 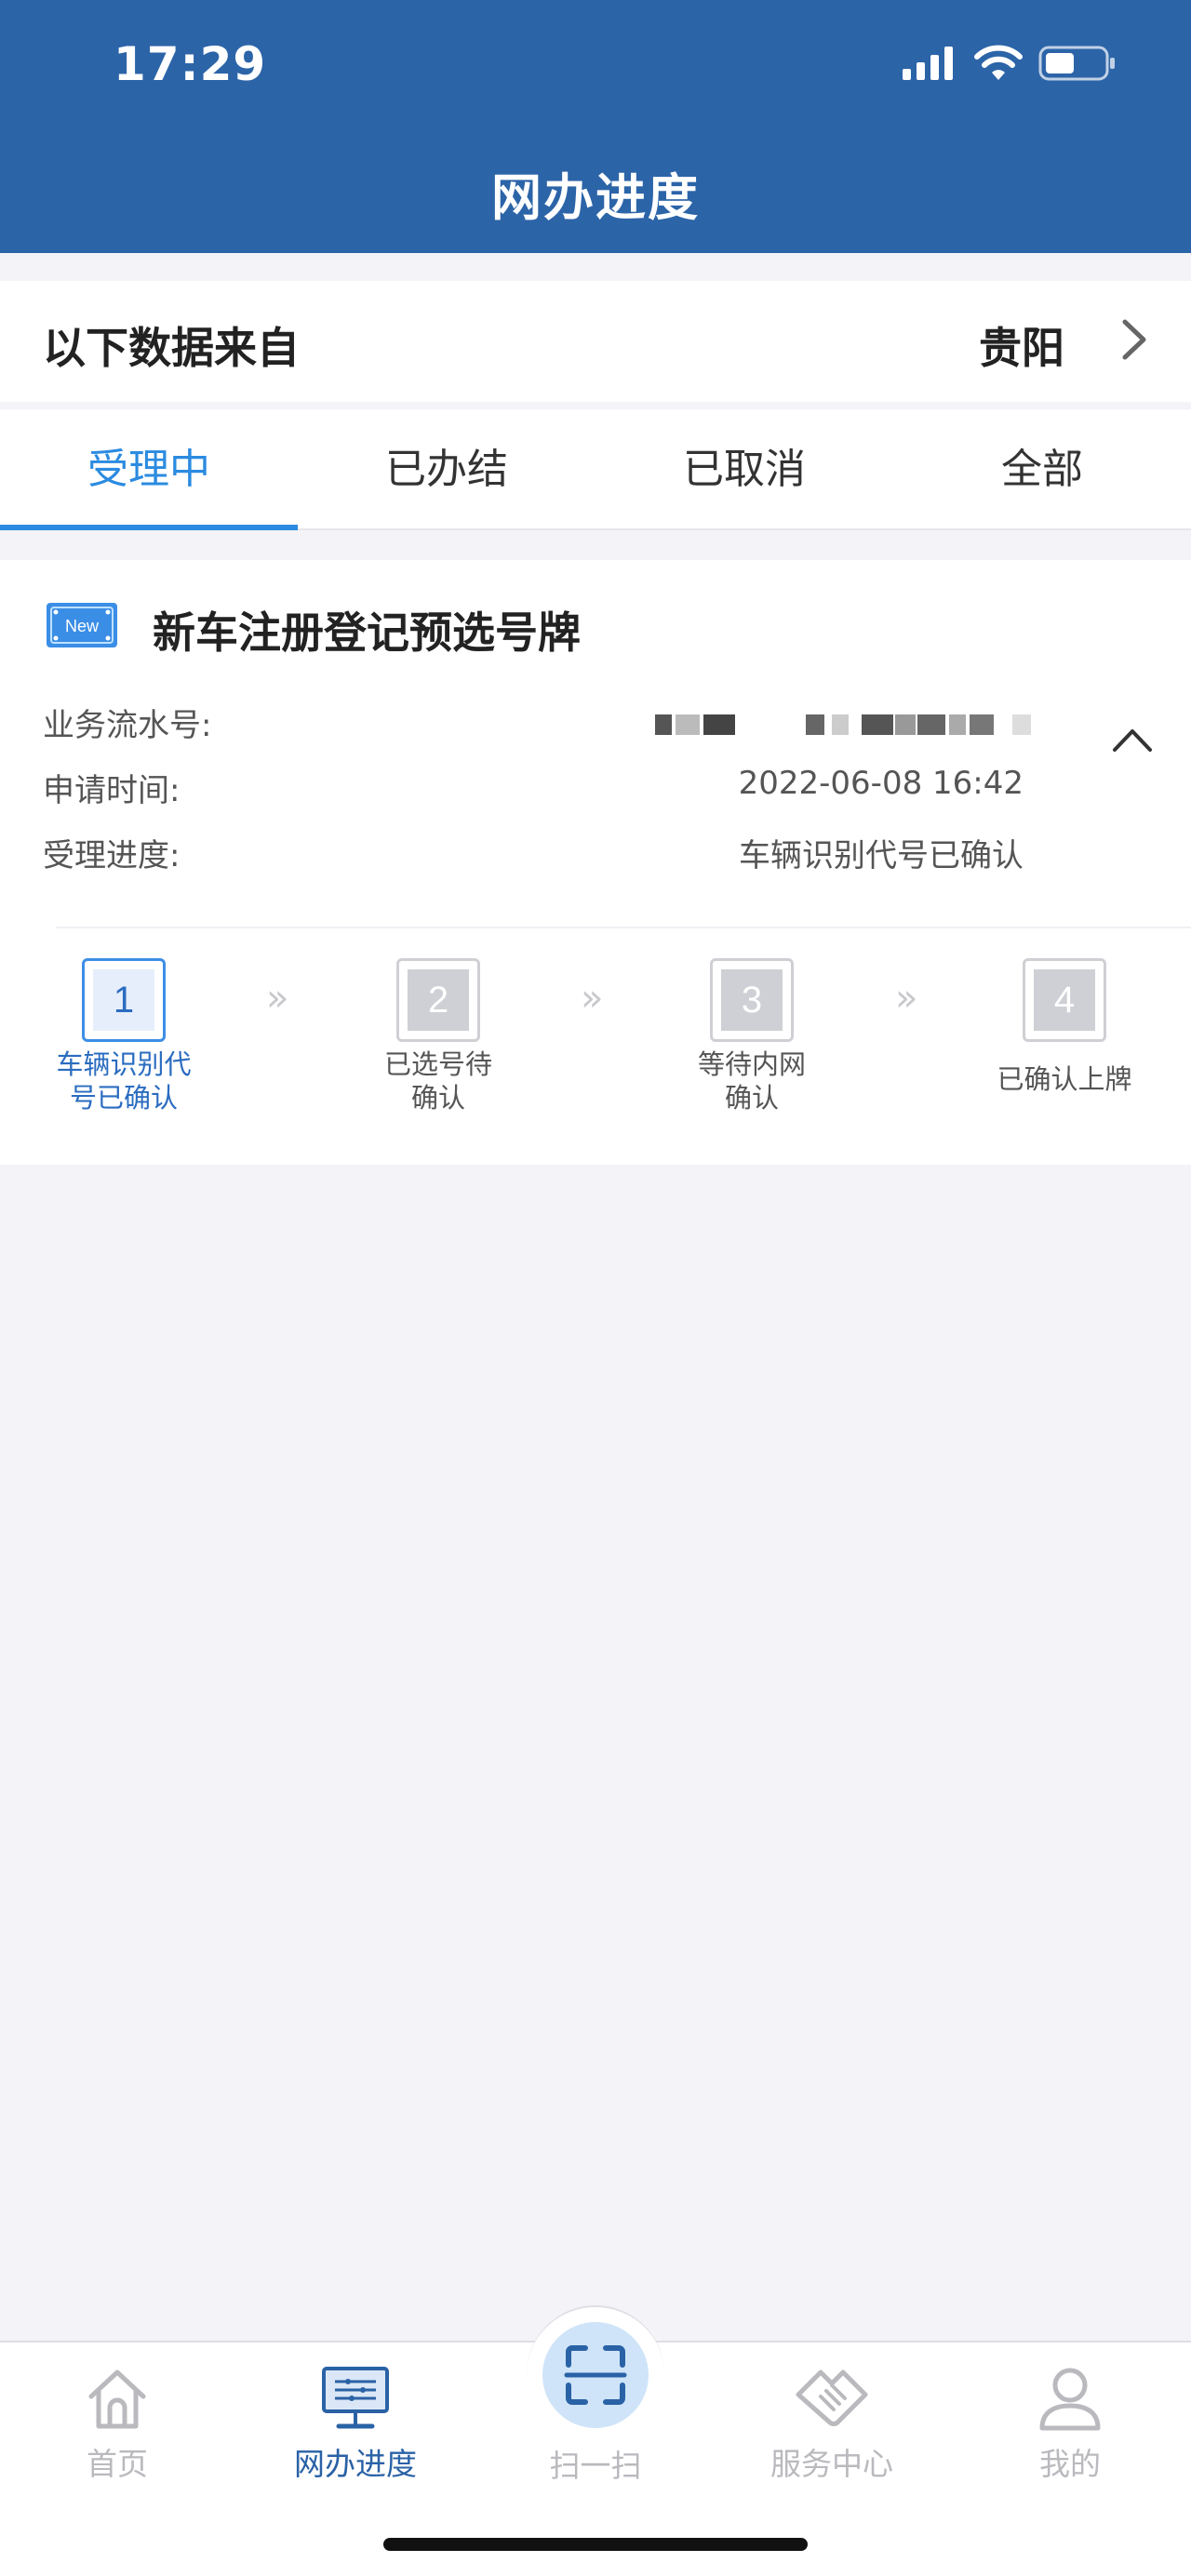 I want to click on chevron-up-icon, so click(x=1132, y=740).